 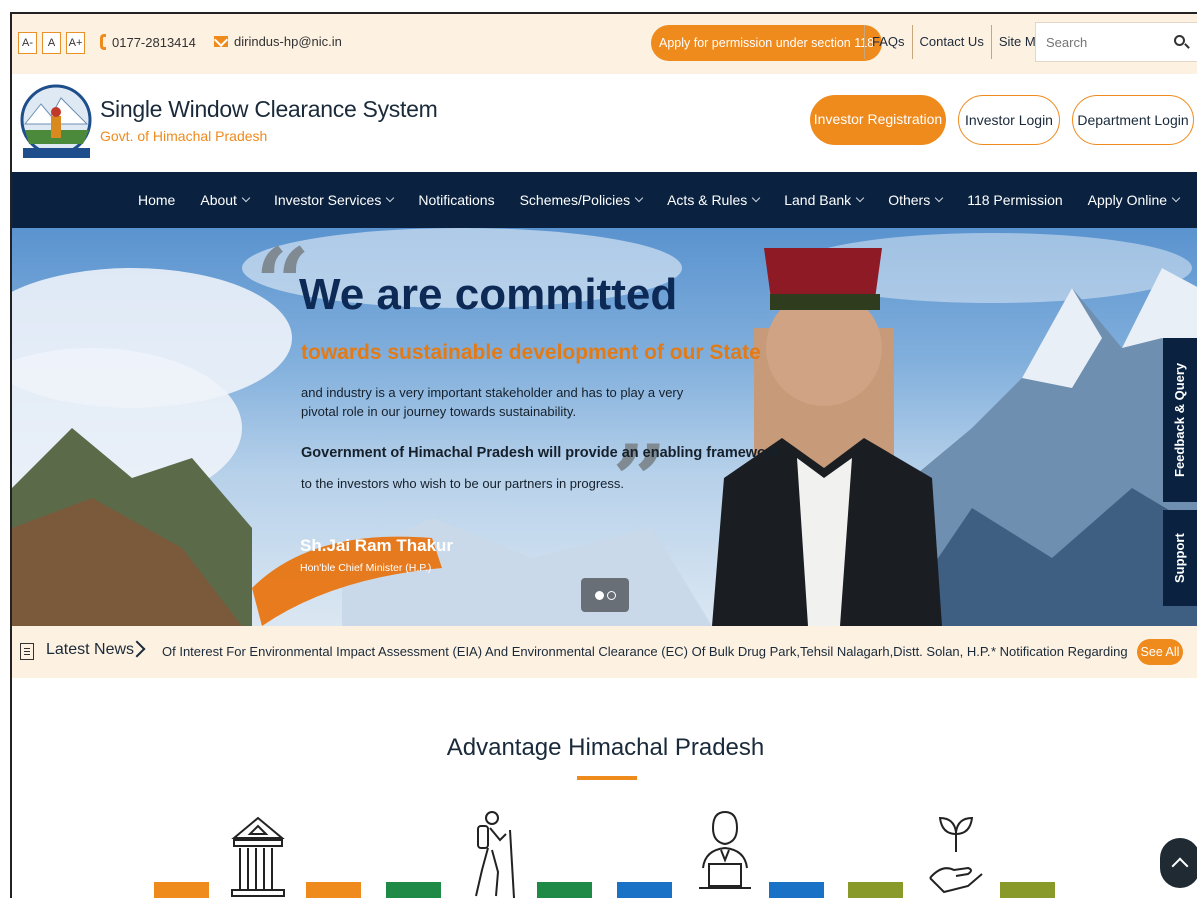 I want to click on nav-item-about: About, so click(x=225, y=200).